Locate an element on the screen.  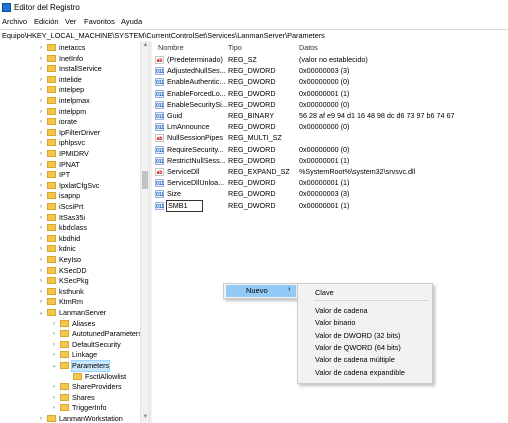
column-data-header: Datos is located at coordinates (308, 48).